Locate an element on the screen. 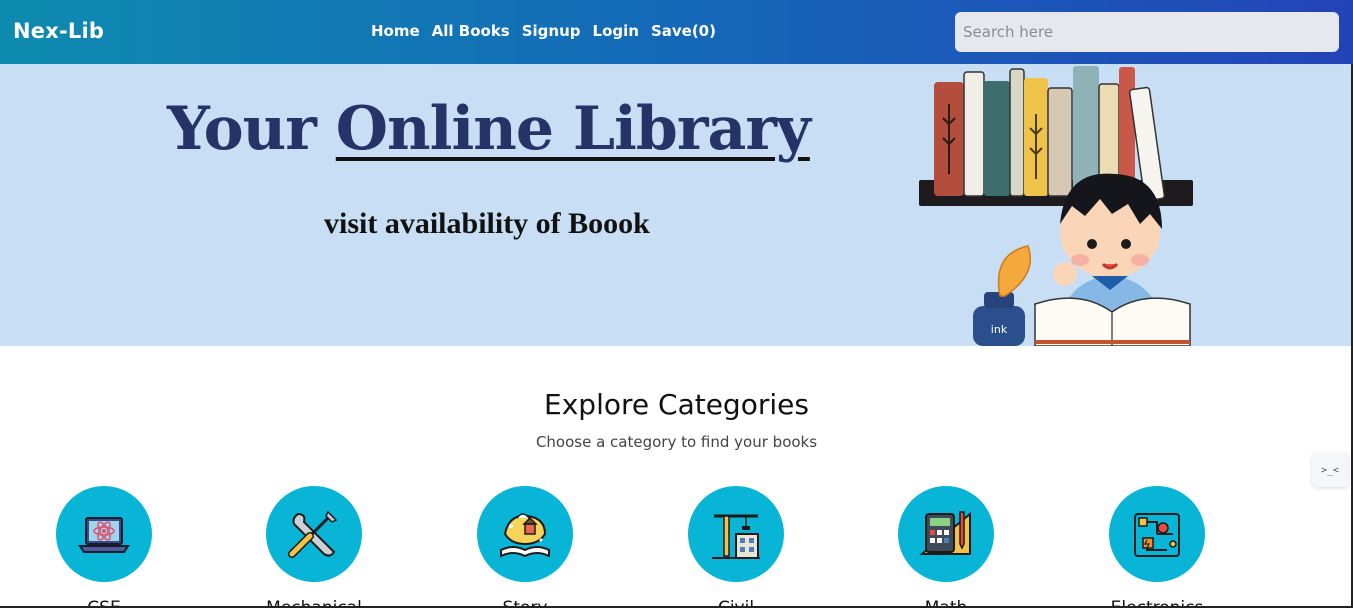  search-input is located at coordinates (1147, 32).